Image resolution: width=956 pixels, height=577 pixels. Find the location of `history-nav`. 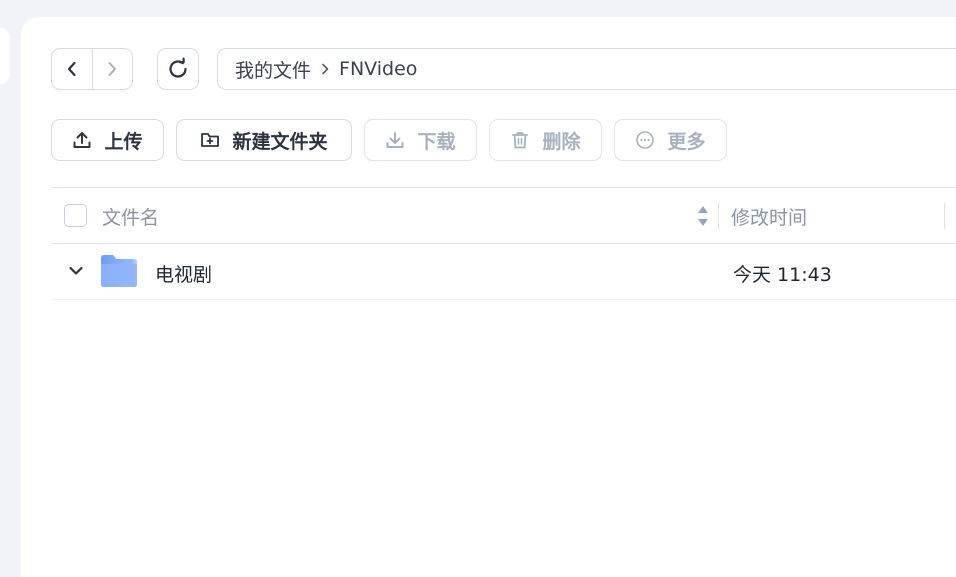

history-nav is located at coordinates (92, 69).